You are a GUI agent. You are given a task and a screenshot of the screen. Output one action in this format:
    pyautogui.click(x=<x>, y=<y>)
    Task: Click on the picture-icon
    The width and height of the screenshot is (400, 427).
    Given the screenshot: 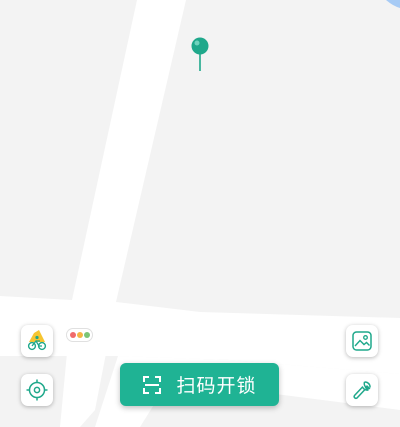 What is the action you would take?
    pyautogui.click(x=362, y=341)
    